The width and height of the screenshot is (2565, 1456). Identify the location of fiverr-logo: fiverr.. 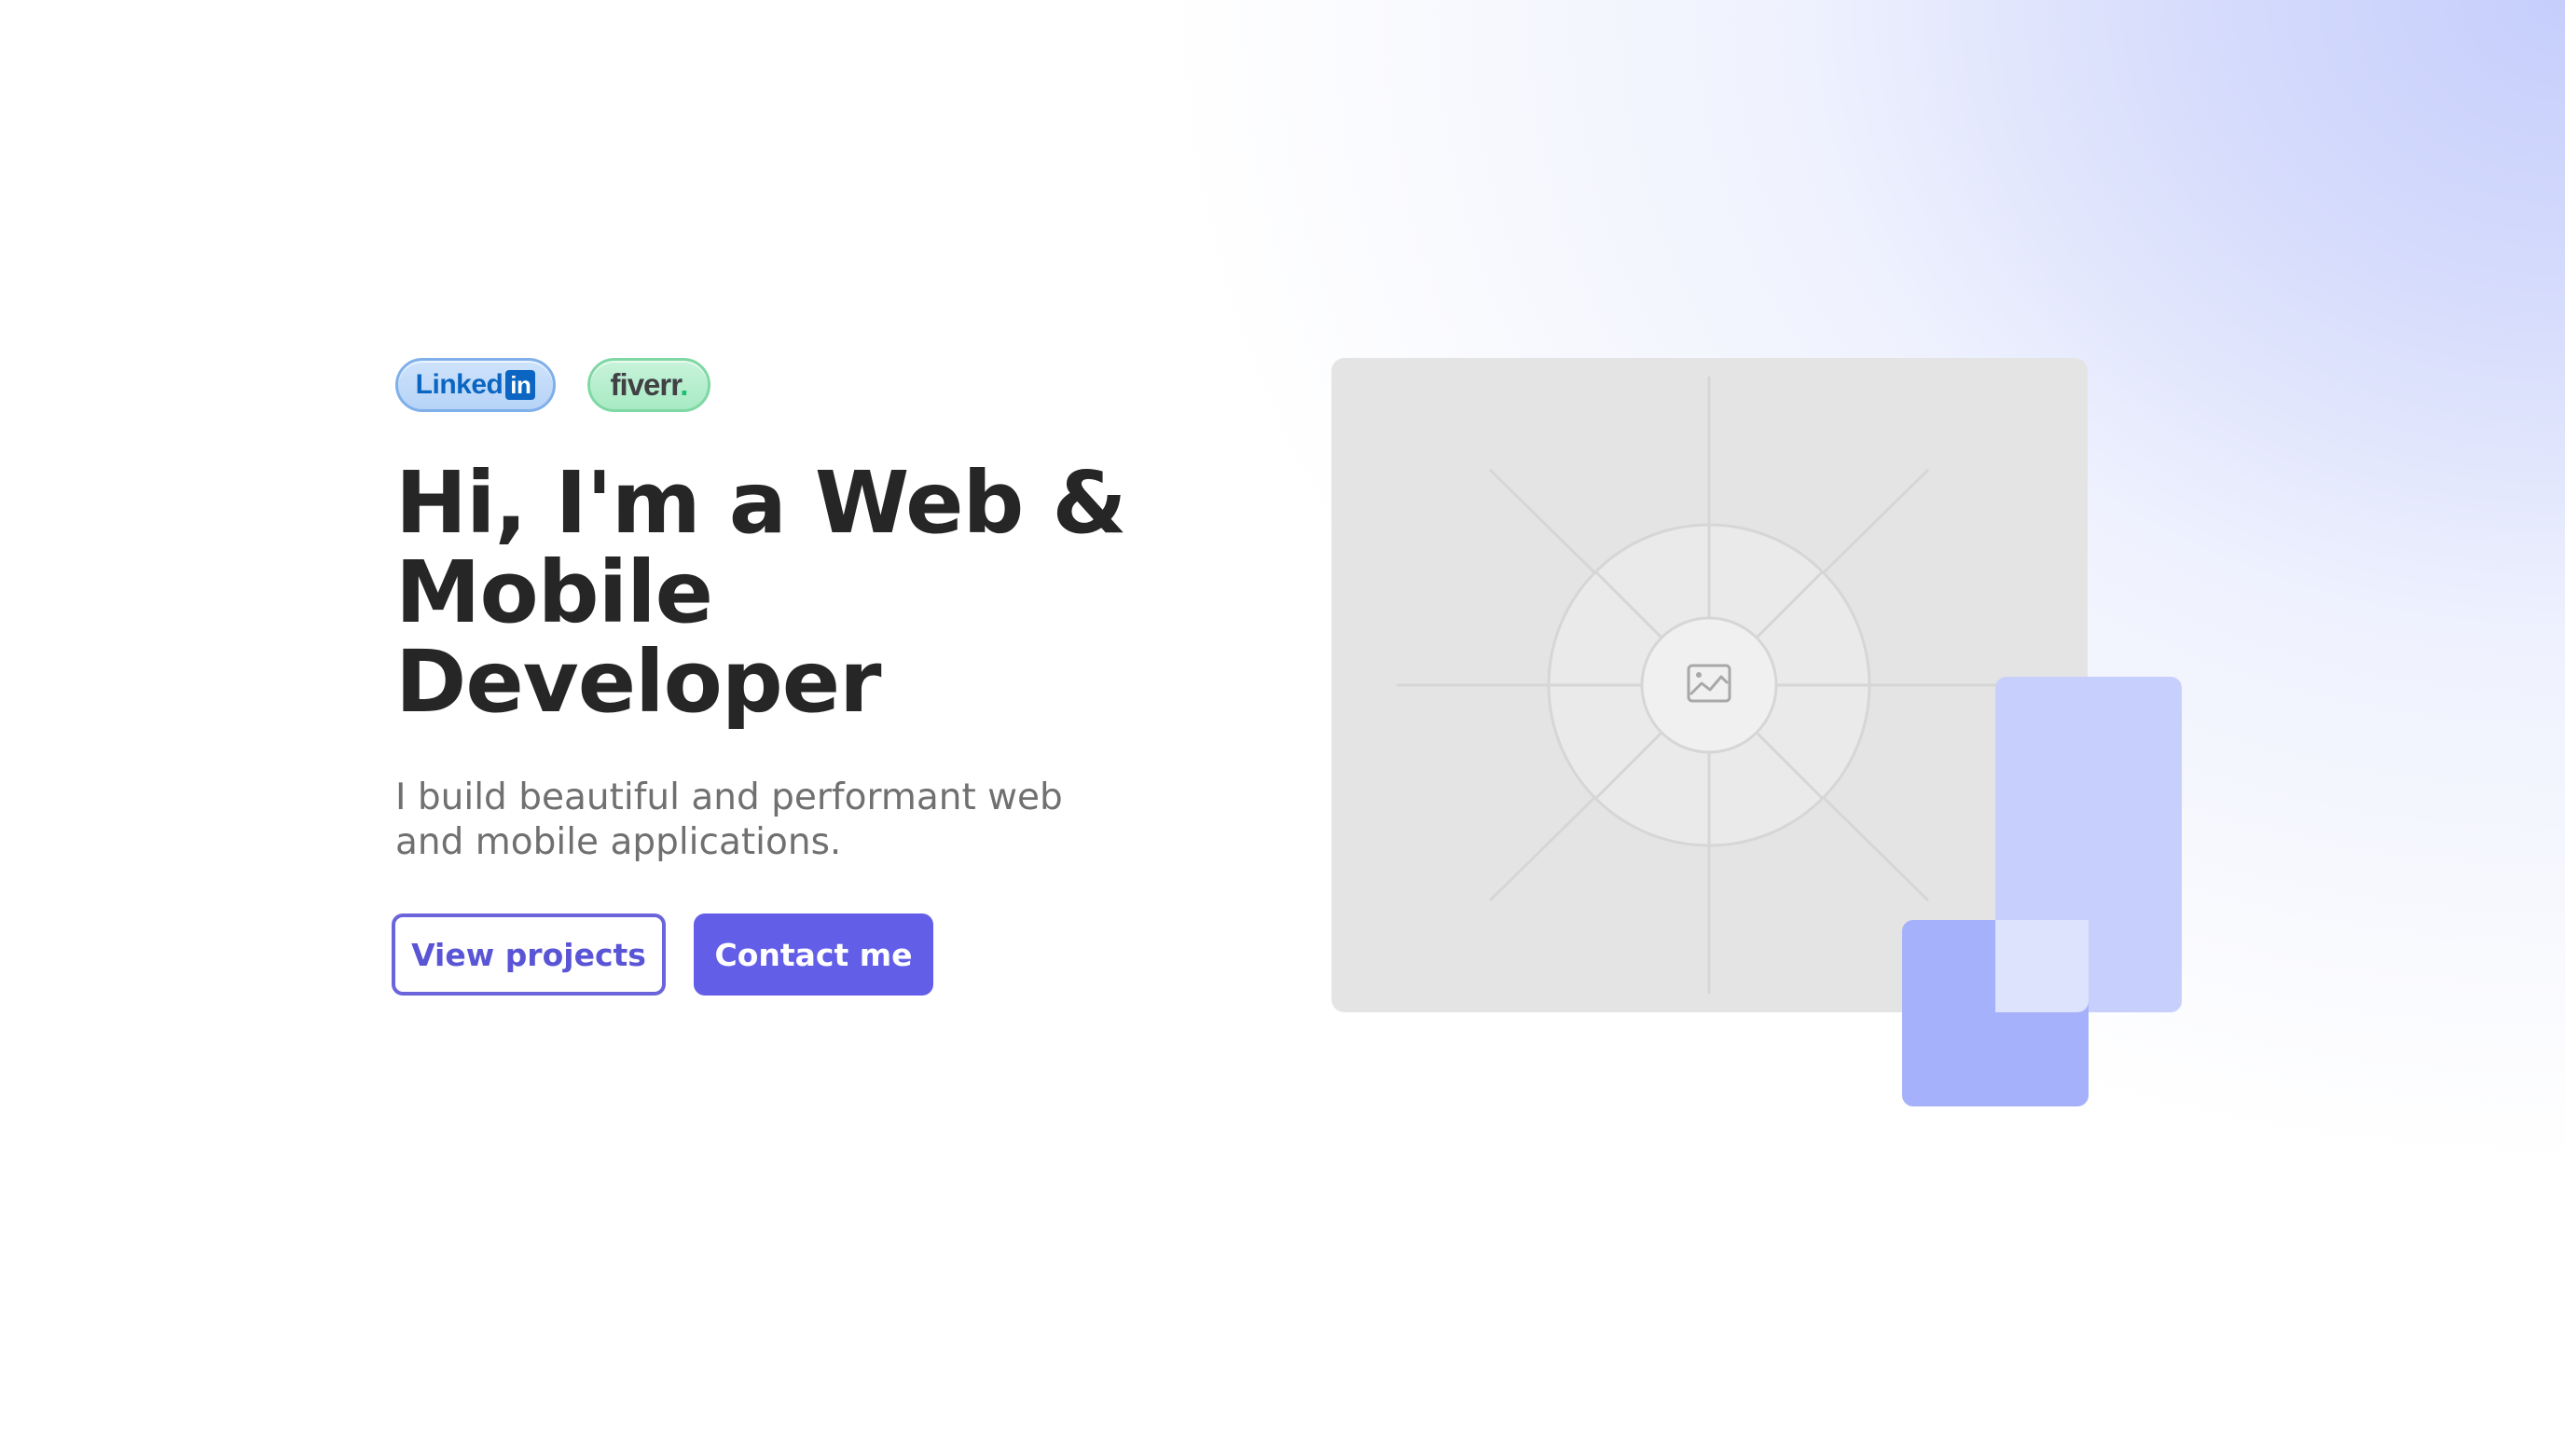
(649, 385).